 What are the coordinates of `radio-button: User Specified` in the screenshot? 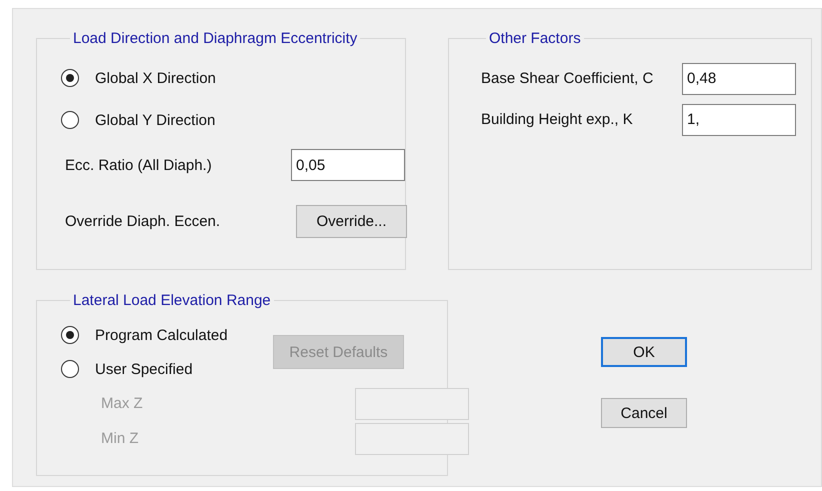 It's located at (167, 369).